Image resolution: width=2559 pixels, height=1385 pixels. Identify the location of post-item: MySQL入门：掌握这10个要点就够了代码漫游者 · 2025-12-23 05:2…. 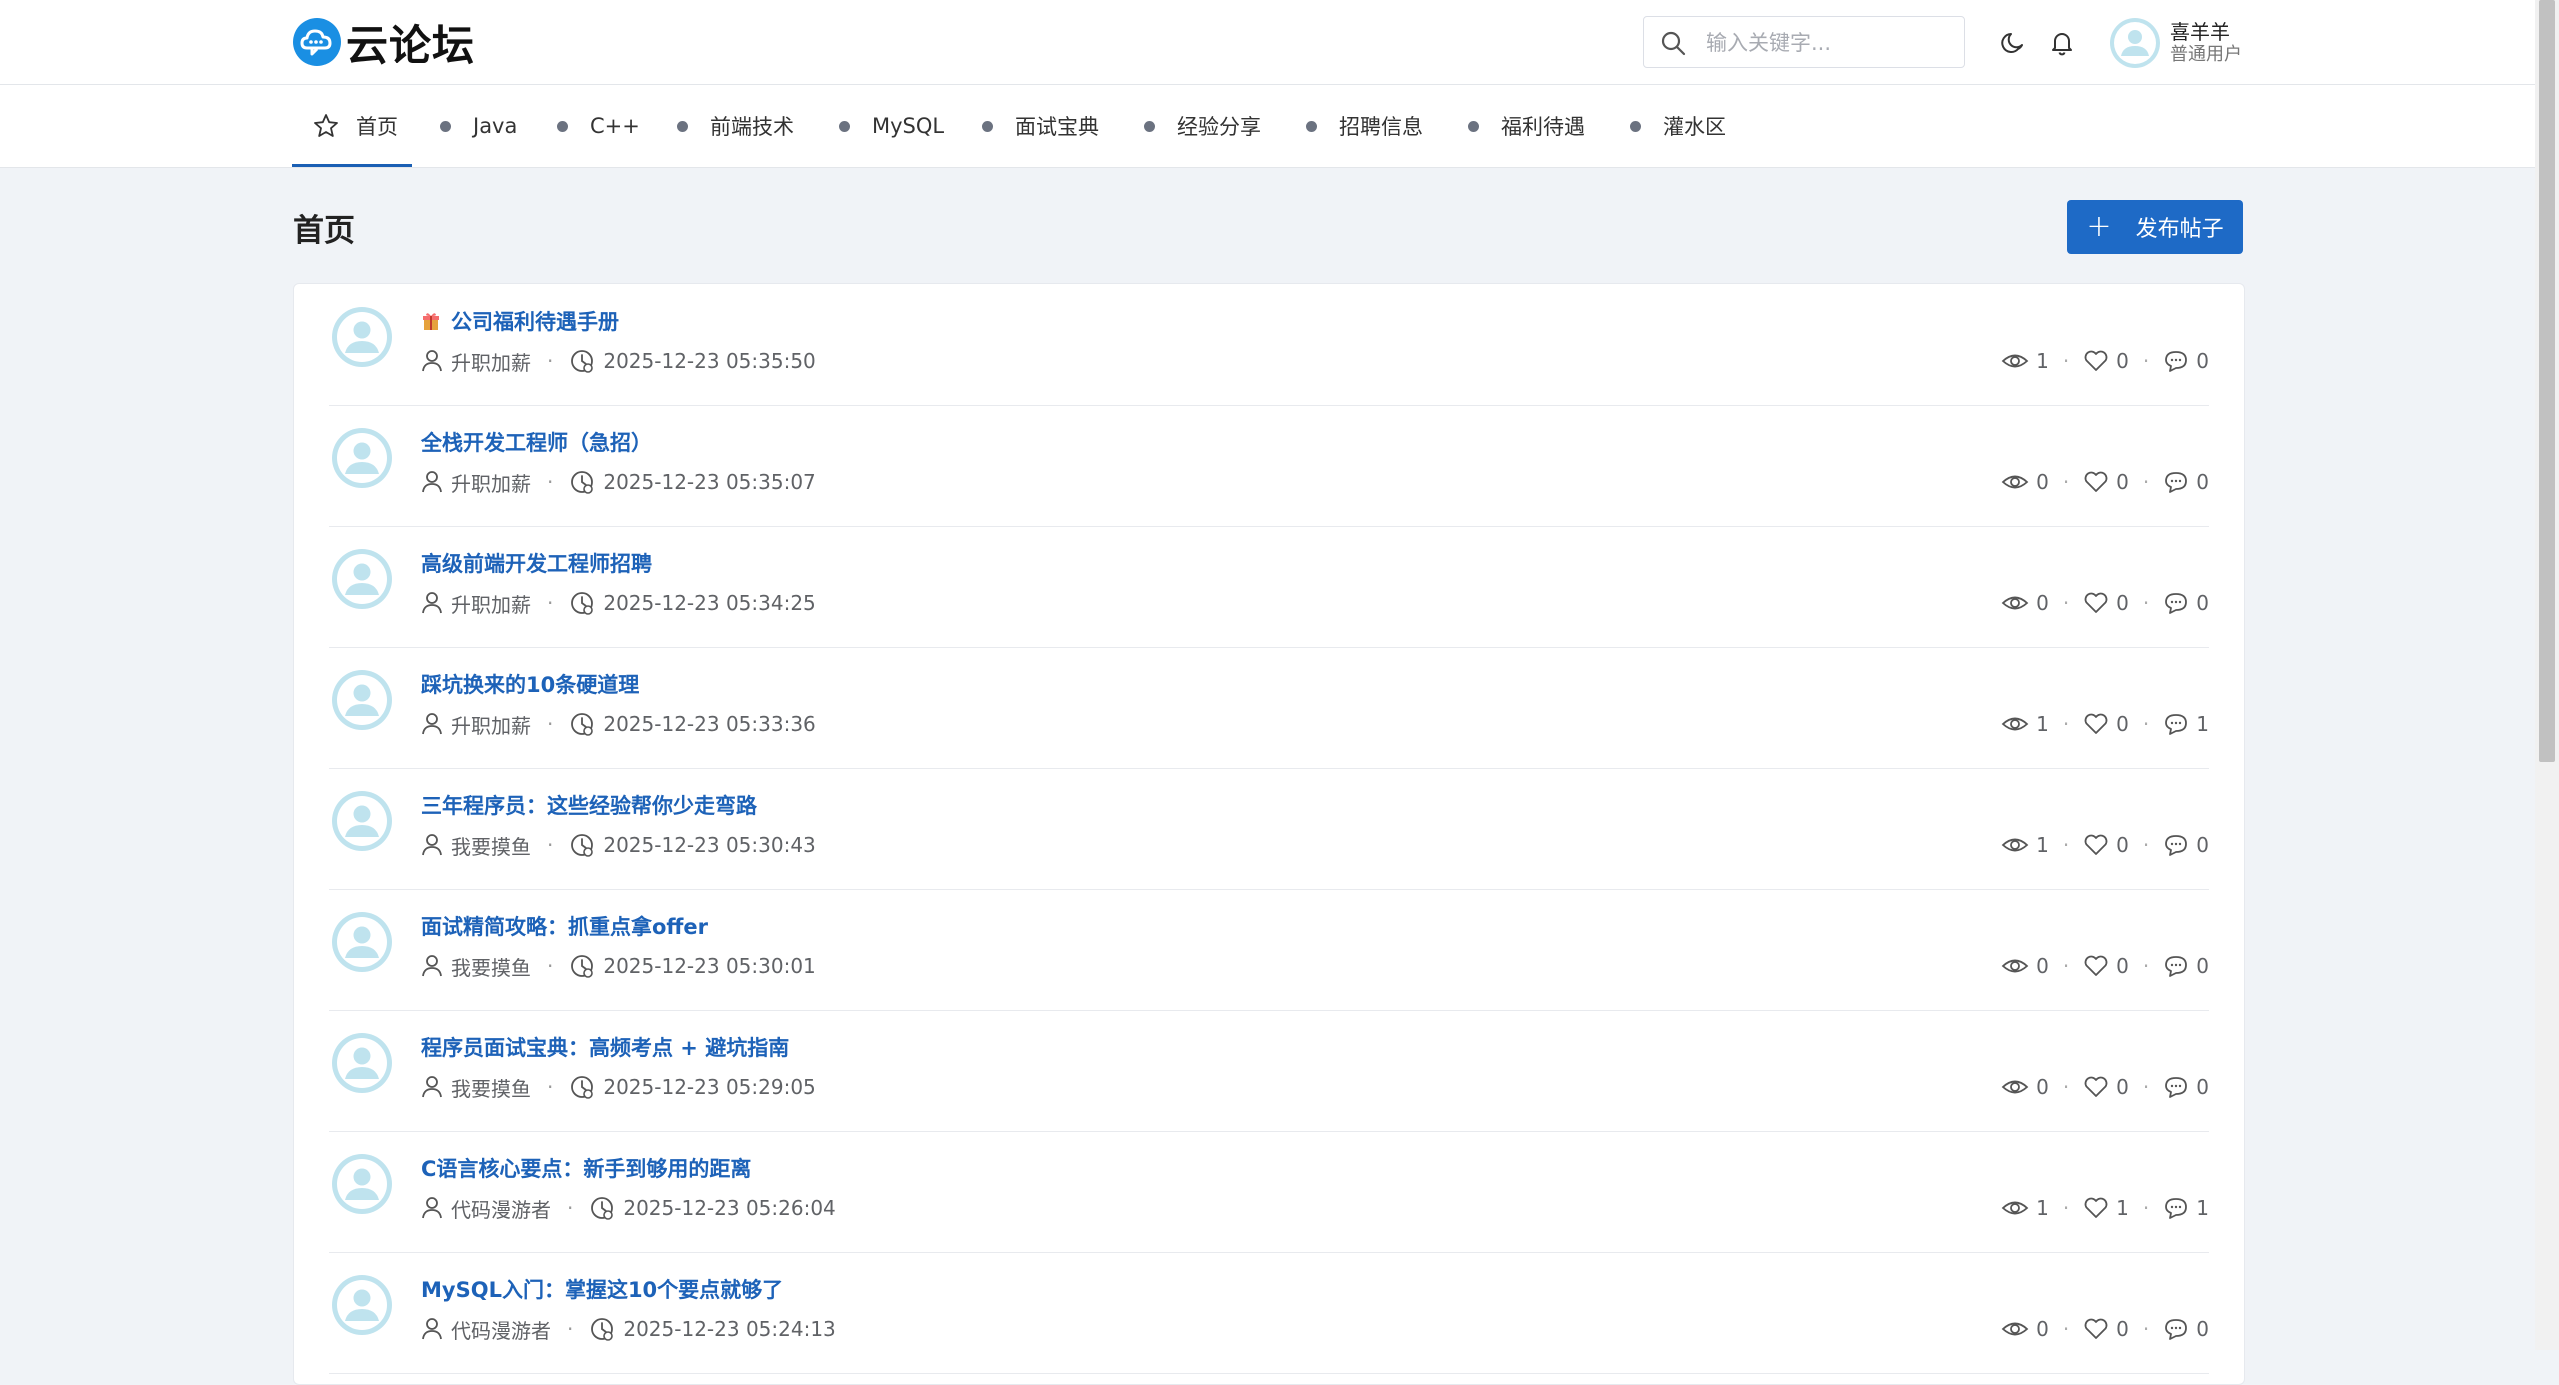
(1269, 1313).